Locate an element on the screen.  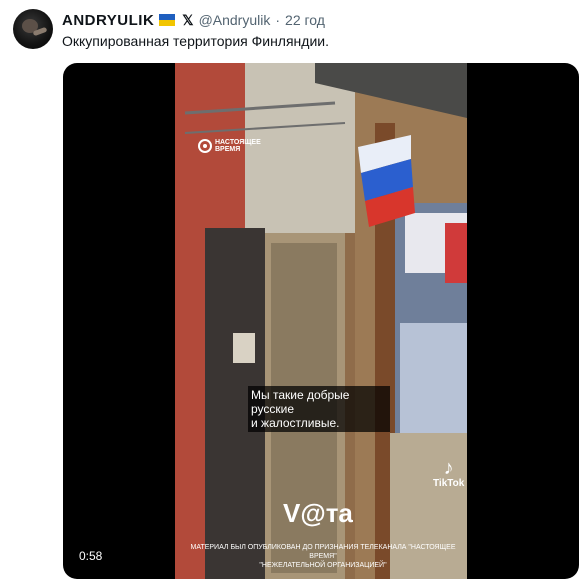
tweet-header: ANDRYULIK 𝕏 @Andryulik · 22 год is located at coordinates (193, 20).